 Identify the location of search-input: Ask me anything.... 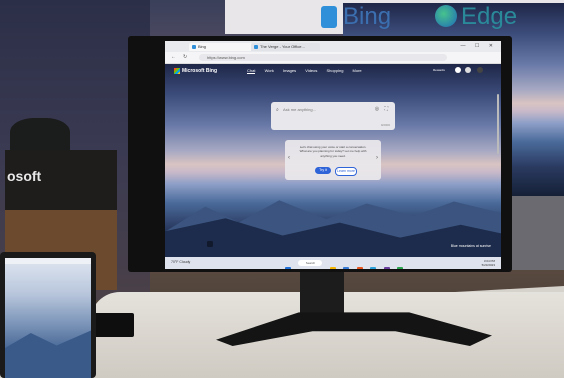
(299, 109).